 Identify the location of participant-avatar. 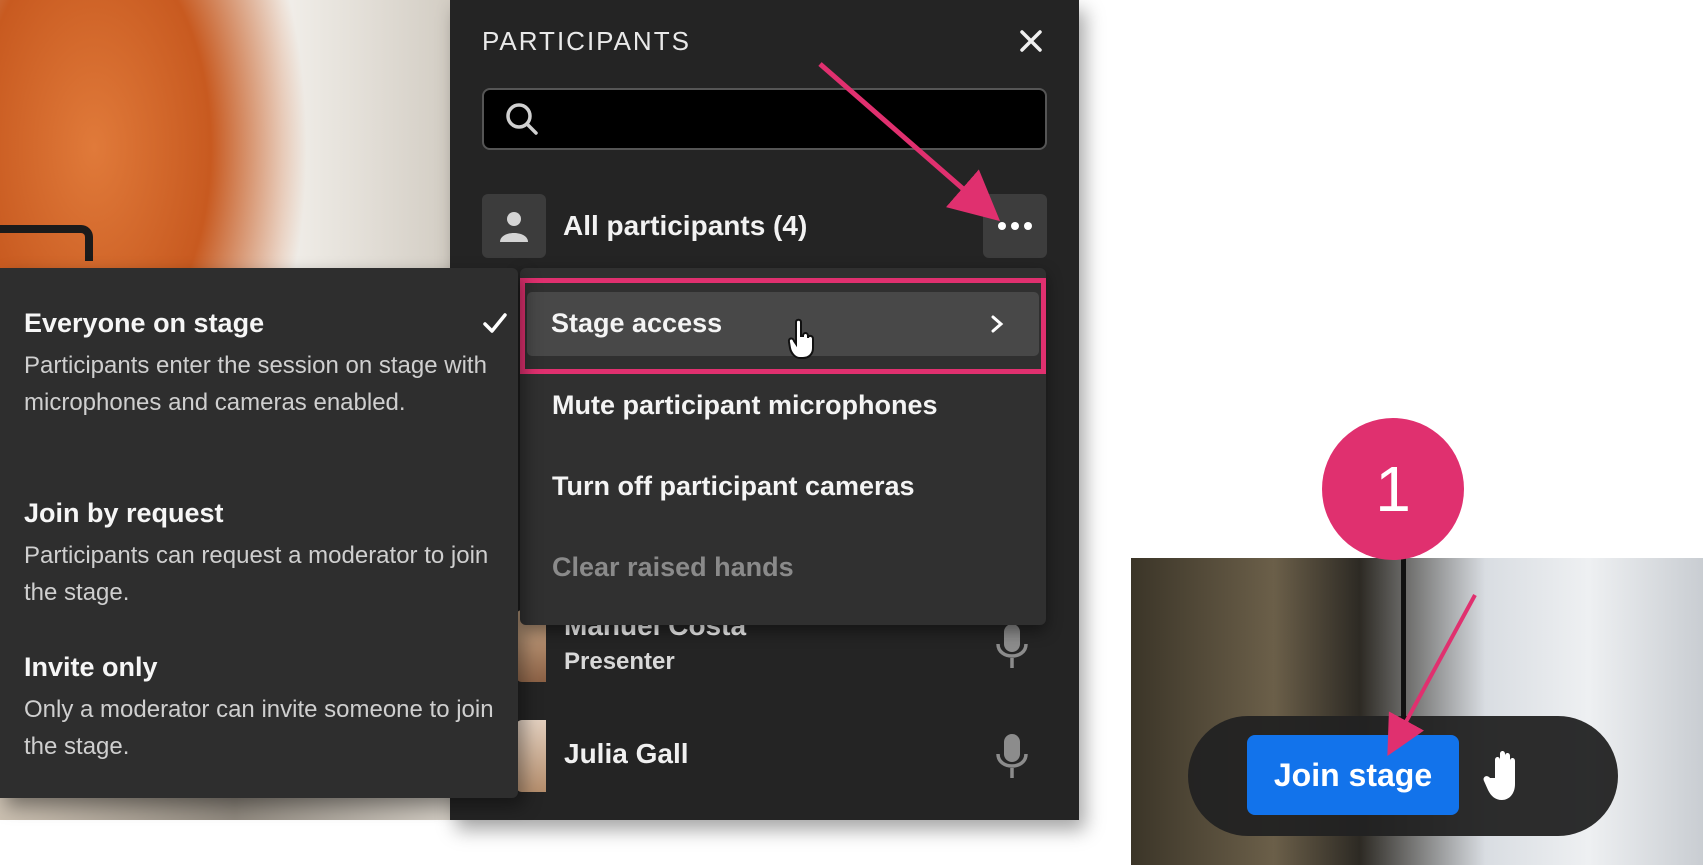
(531, 756).